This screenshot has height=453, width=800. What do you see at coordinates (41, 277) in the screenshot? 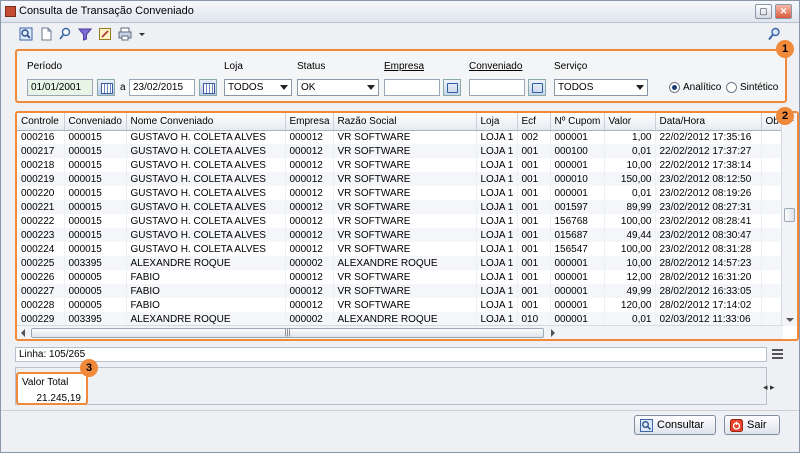
I see `table-cell: 000226` at bounding box center [41, 277].